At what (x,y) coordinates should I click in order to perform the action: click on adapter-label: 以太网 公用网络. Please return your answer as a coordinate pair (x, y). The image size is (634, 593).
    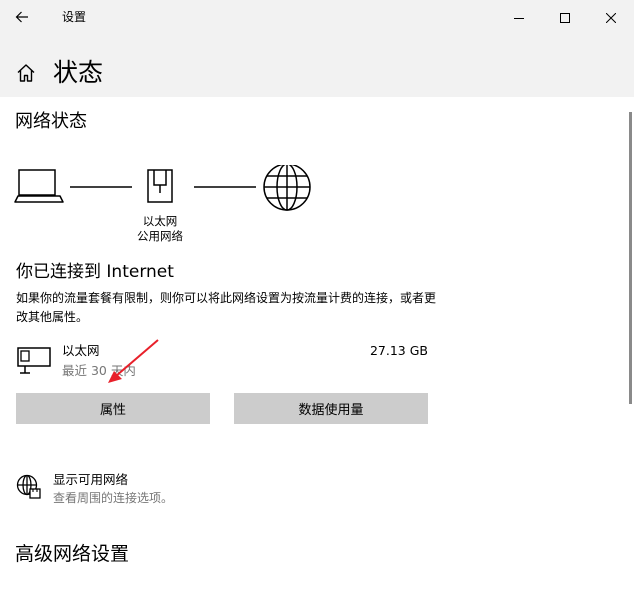
    Looking at the image, I should click on (160, 229).